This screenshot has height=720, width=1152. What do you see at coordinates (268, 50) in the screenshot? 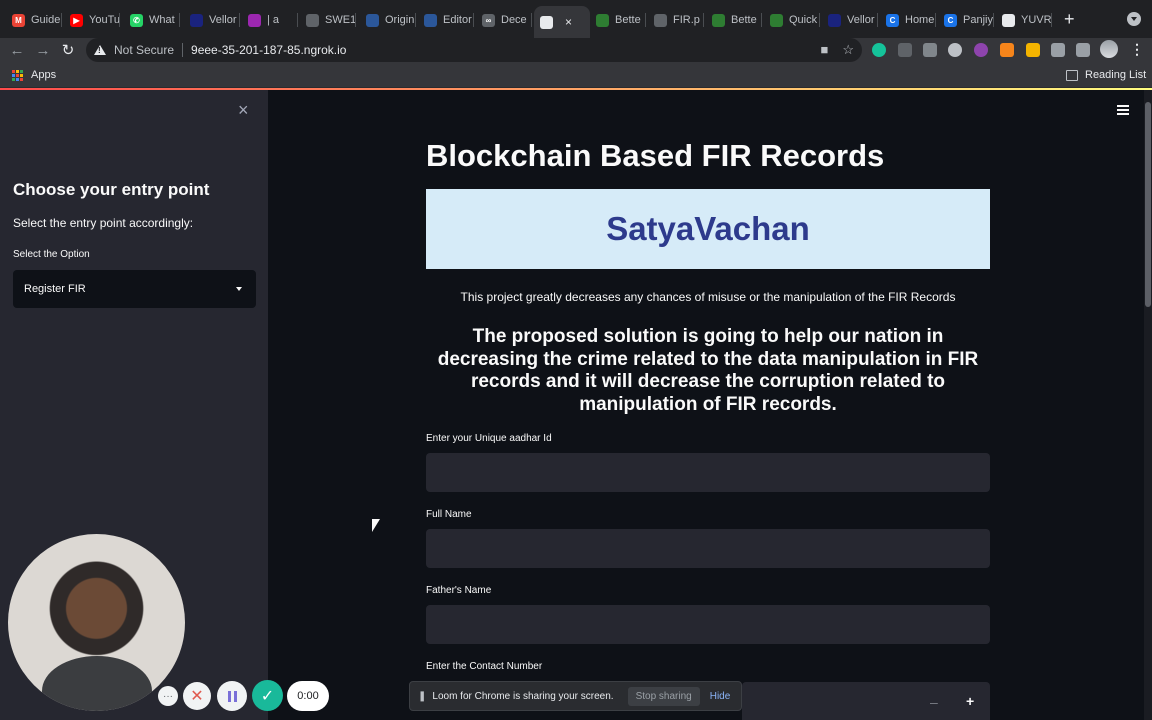
I see `url-text: 9eee-35-201-187-85.ngrok.io` at bounding box center [268, 50].